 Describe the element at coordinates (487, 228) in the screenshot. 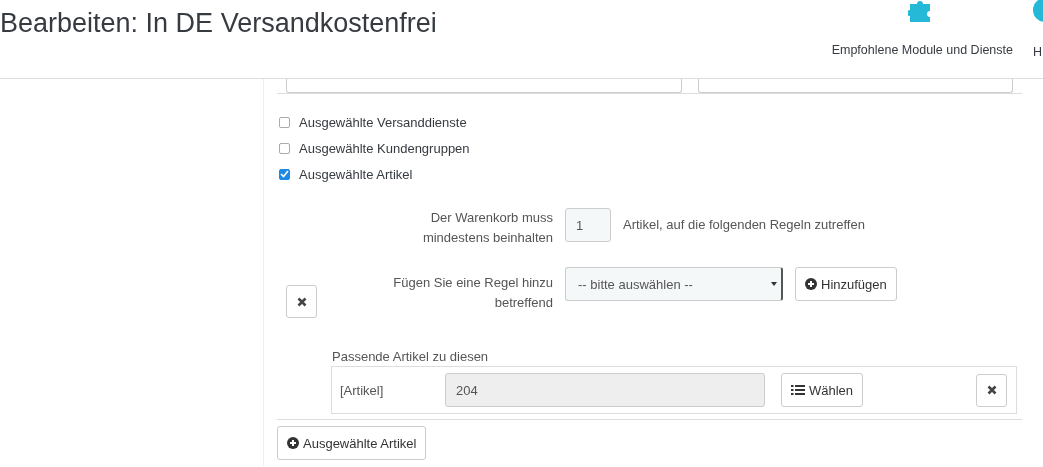

I see `quantity-label: Der Warenkorb muss mindestens beinhalten` at that location.